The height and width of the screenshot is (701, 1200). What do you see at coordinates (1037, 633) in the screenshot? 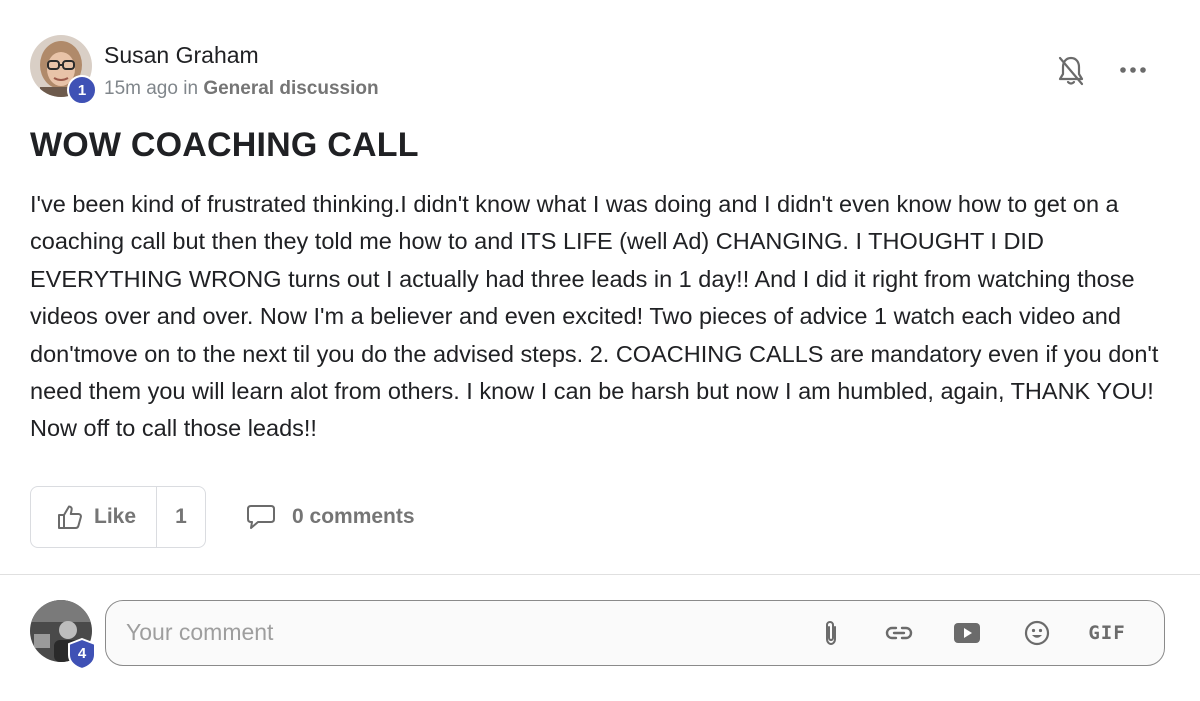
I see `emoji-icon` at bounding box center [1037, 633].